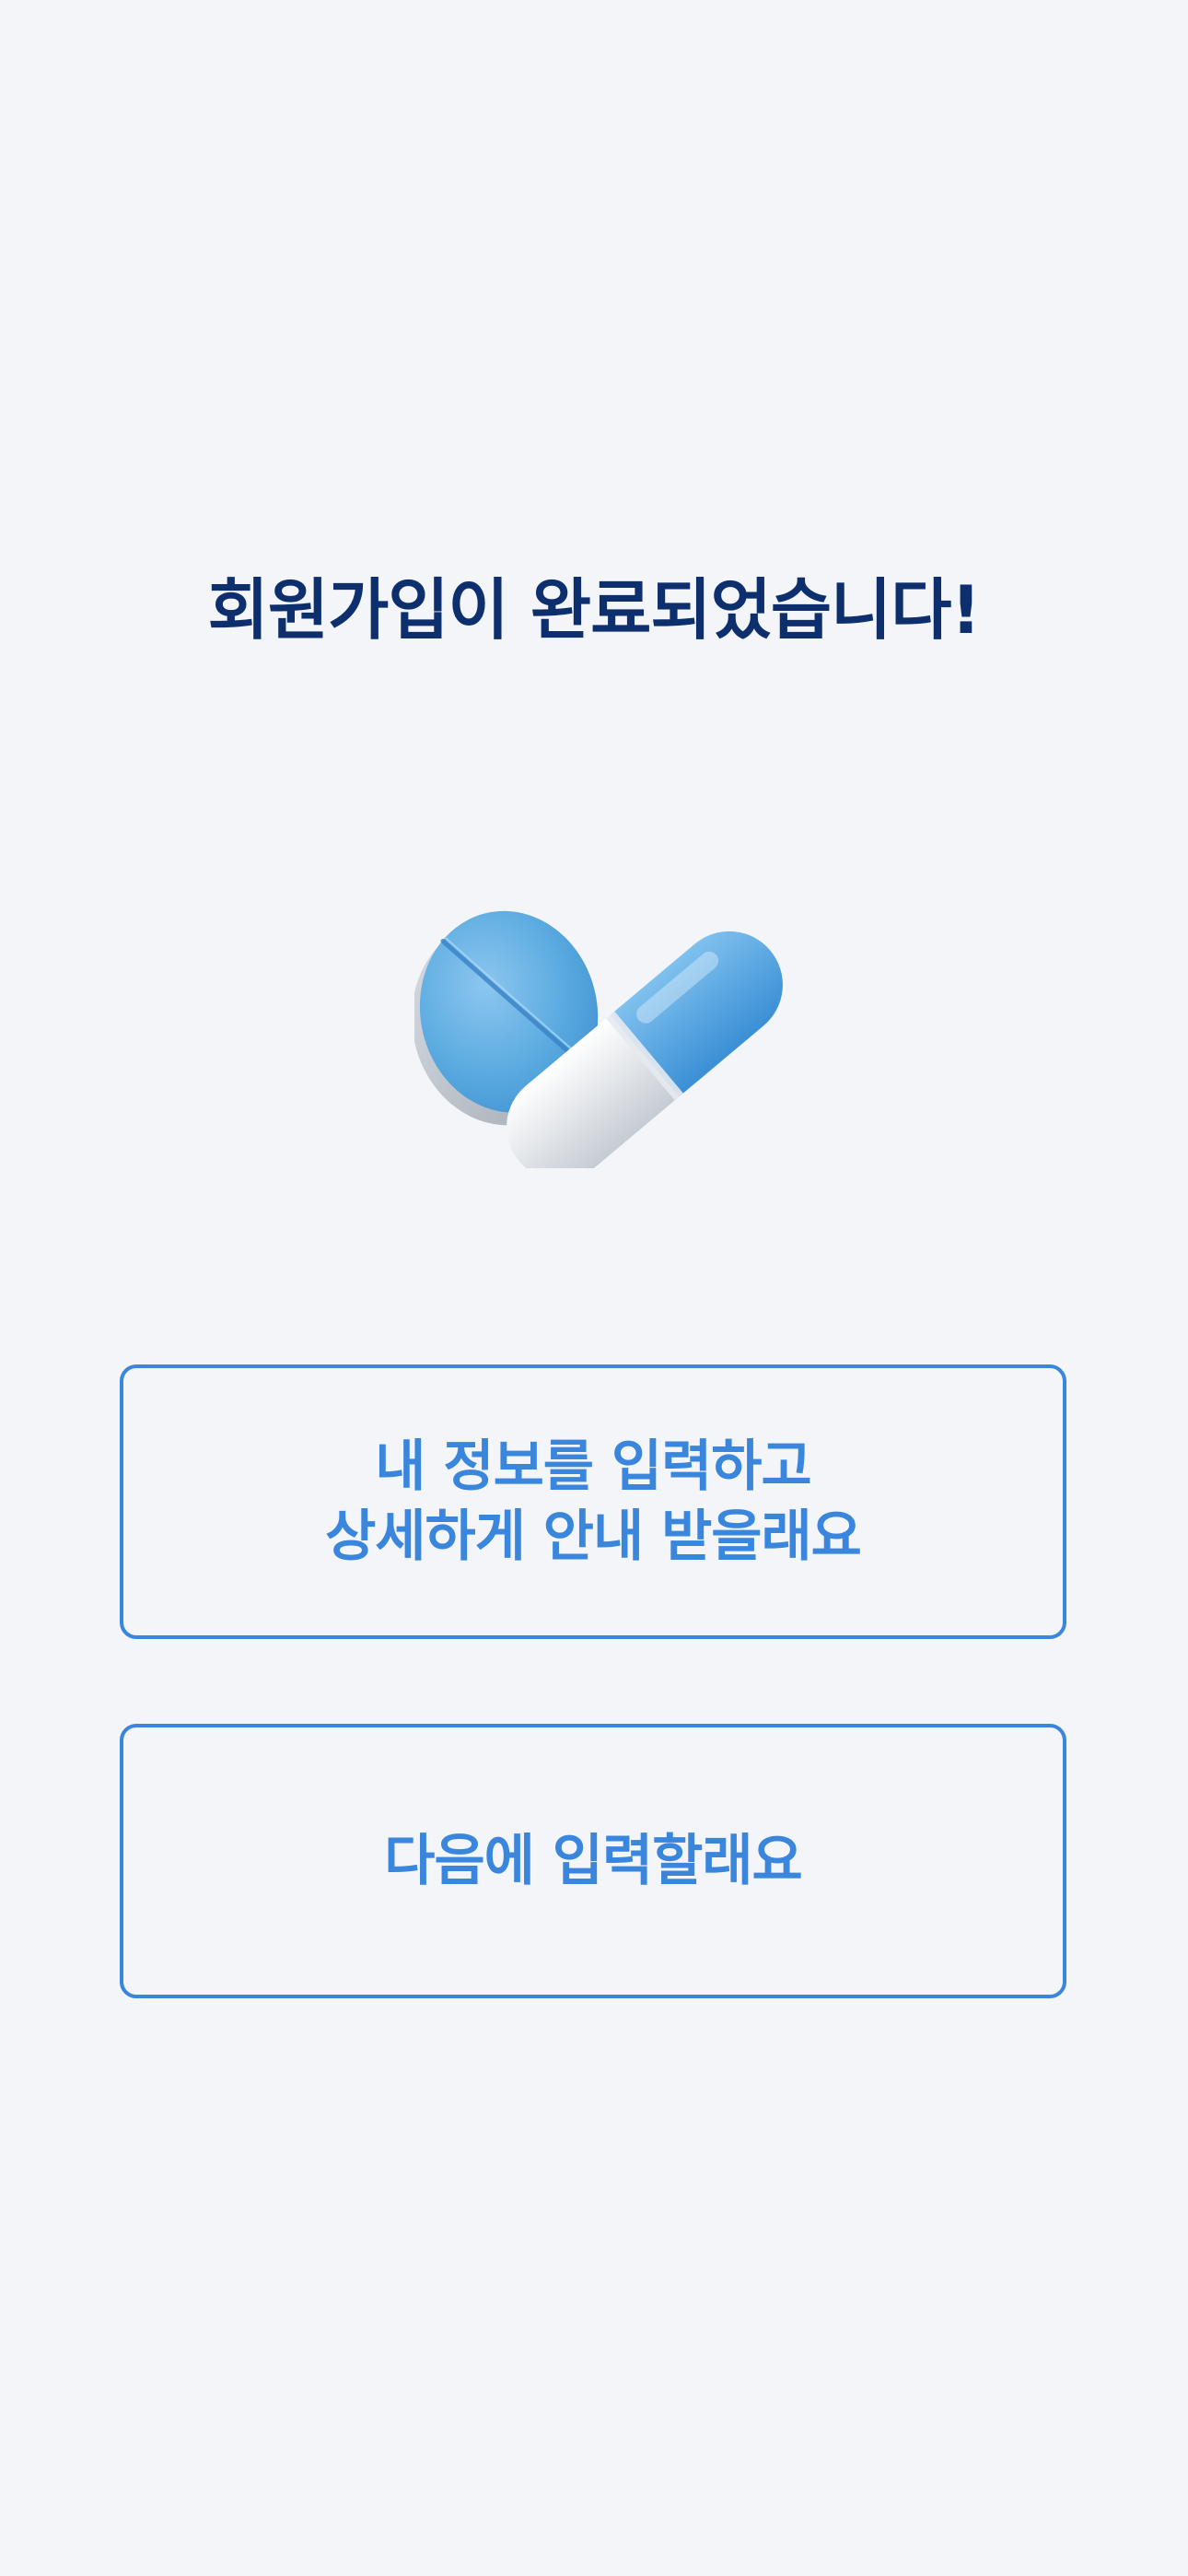 The image size is (1188, 2576). Describe the element at coordinates (594, 610) in the screenshot. I see `page-title: 회원가입이 완료되었습니다!` at that location.